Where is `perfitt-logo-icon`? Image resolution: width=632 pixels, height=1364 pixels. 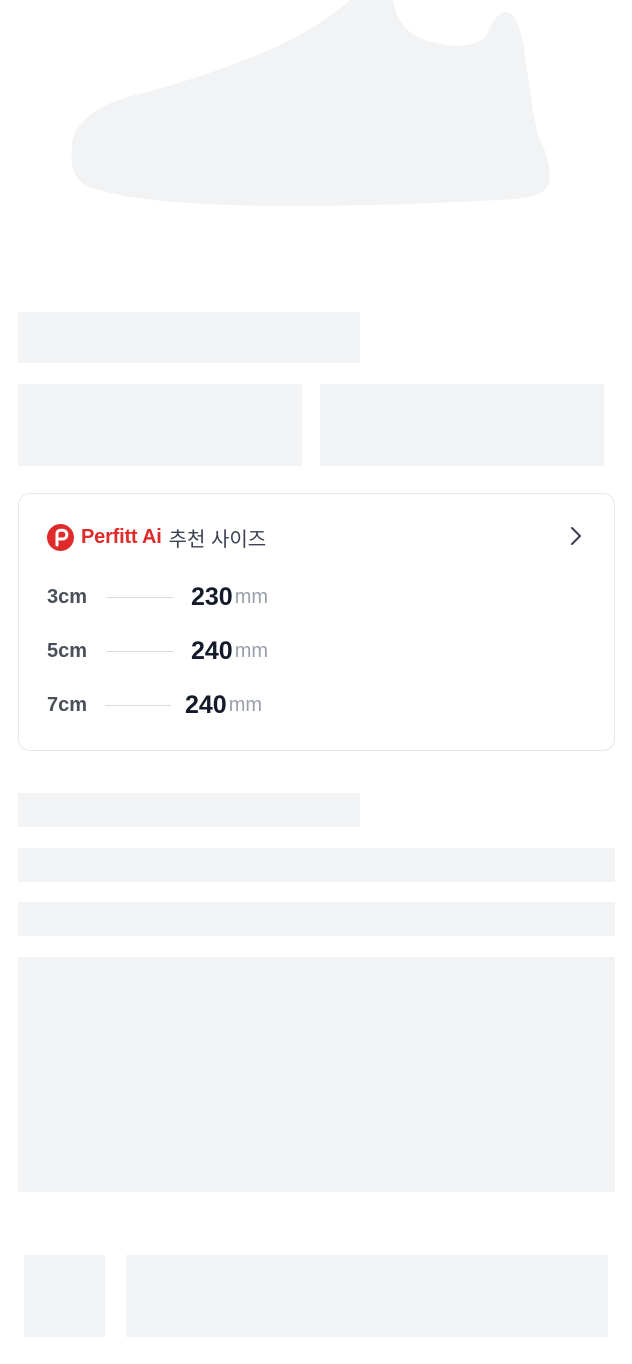 perfitt-logo-icon is located at coordinates (60, 537).